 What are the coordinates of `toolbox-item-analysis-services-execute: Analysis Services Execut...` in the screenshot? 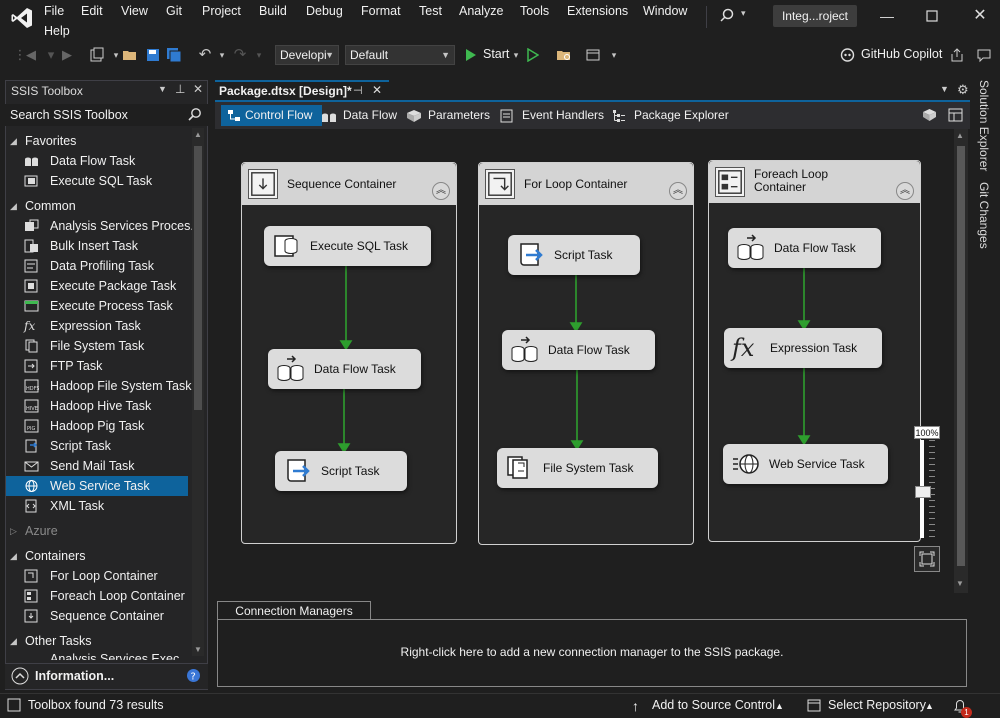 It's located at (115, 655).